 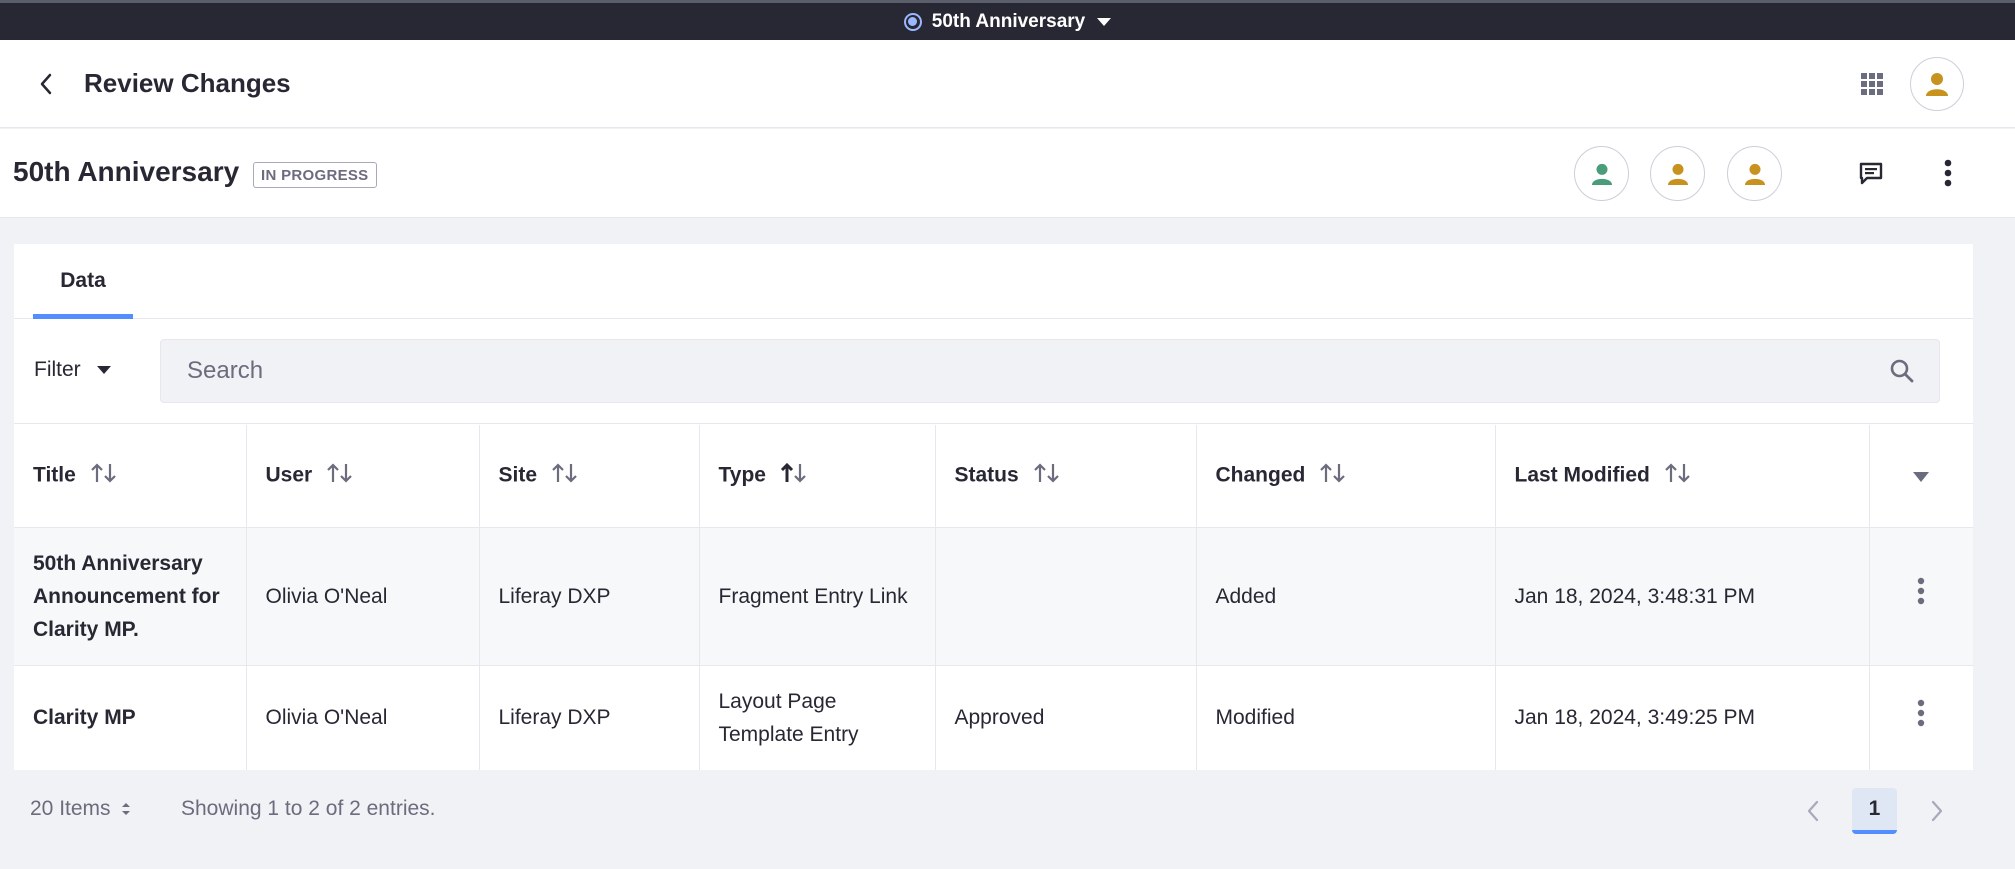 What do you see at coordinates (589, 476) in the screenshot?
I see `column-header-site: Site` at bounding box center [589, 476].